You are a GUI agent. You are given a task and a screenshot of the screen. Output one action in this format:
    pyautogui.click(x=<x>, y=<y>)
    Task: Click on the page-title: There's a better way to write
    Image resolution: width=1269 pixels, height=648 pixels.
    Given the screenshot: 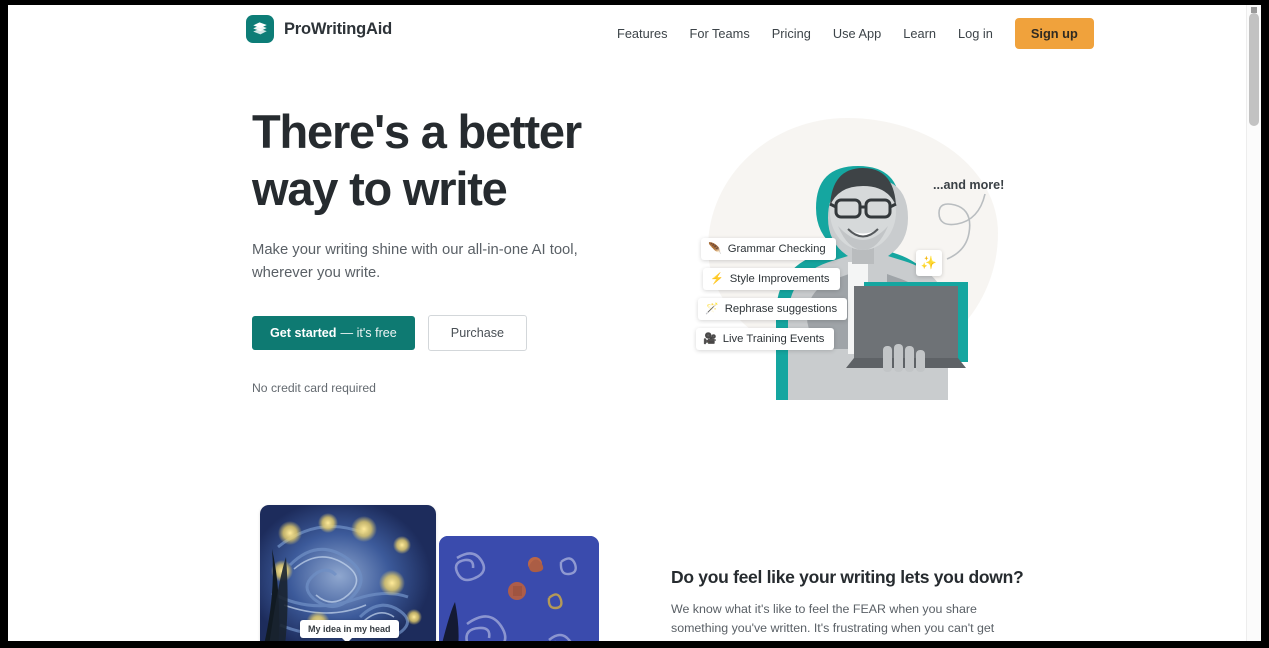 What is the action you would take?
    pyautogui.click(x=452, y=160)
    